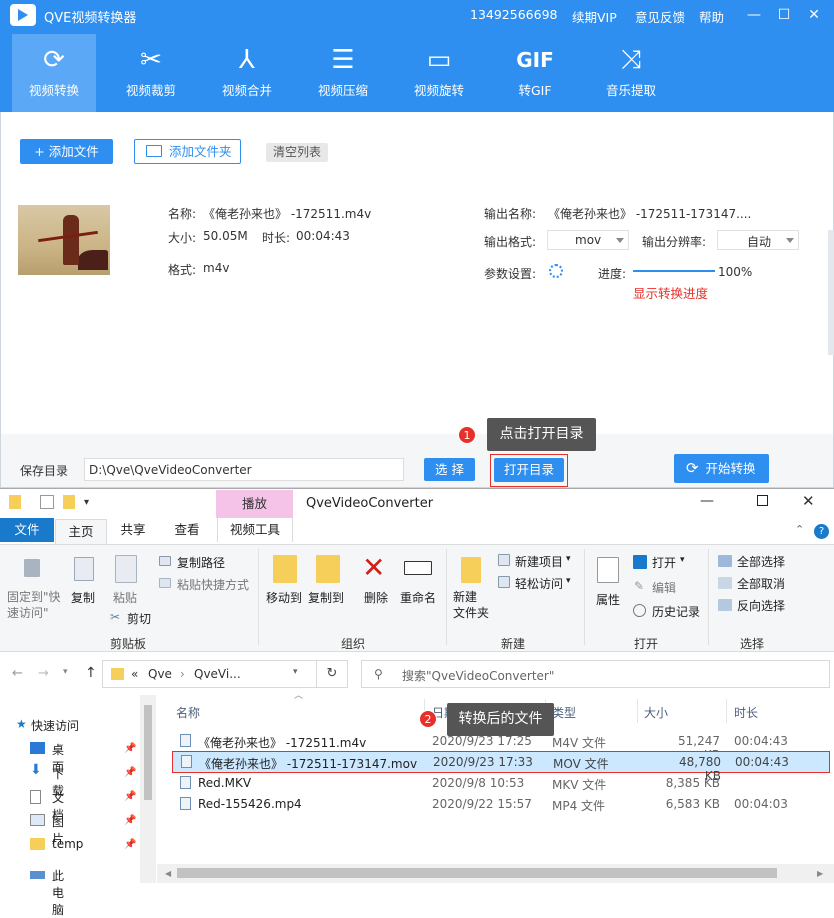  I want to click on name-label: 名称:, so click(182, 214).